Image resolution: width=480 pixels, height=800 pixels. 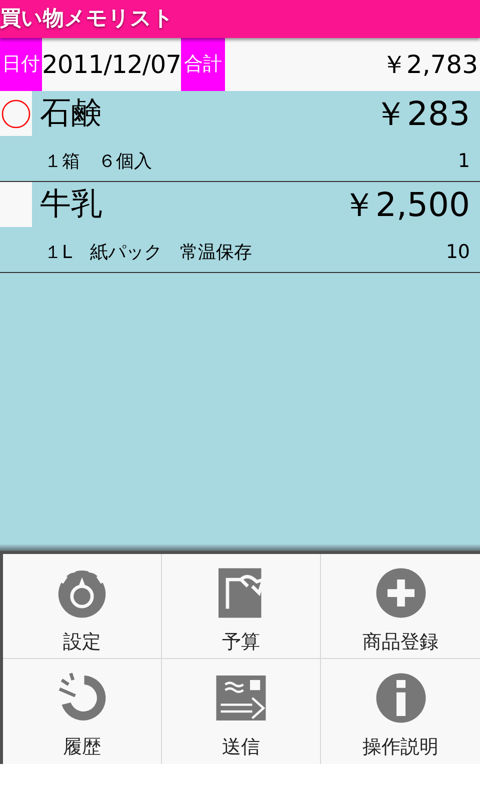 I want to click on item-name: 石鹸, so click(x=71, y=113).